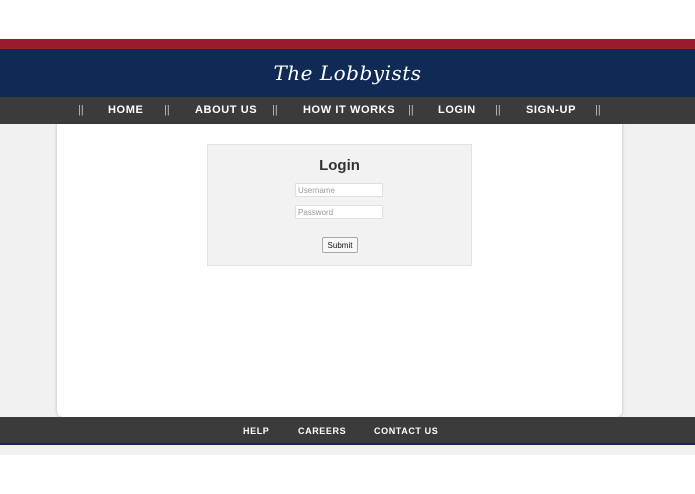 Image resolution: width=695 pixels, height=494 pixels. I want to click on nav-item-about-us: ABOUT US, so click(226, 110).